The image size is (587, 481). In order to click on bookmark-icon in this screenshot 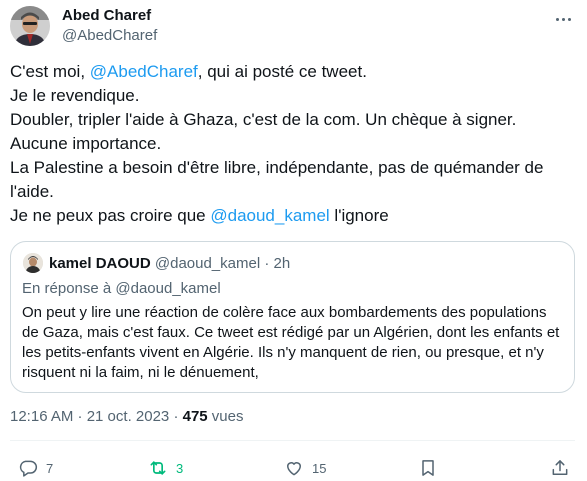, I will do `click(428, 468)`.